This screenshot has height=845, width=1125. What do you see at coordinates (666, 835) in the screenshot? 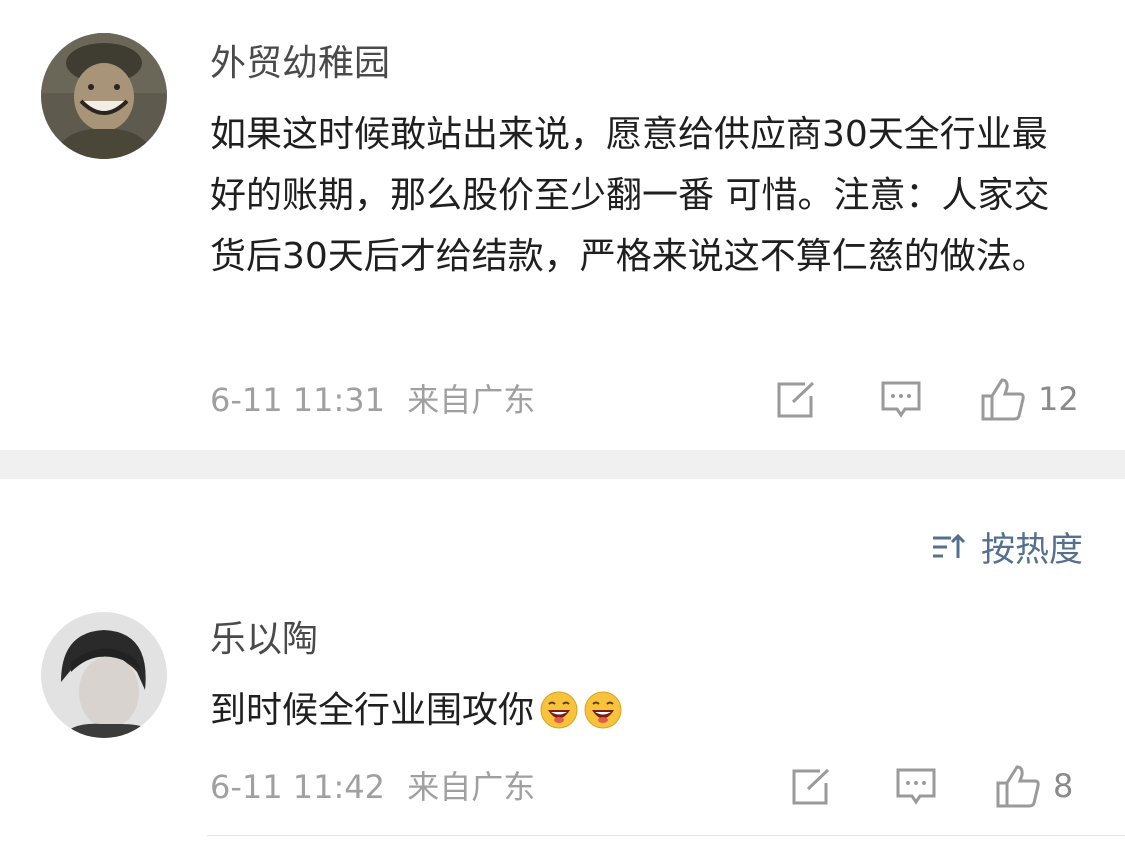
I see `comment-divider` at bounding box center [666, 835].